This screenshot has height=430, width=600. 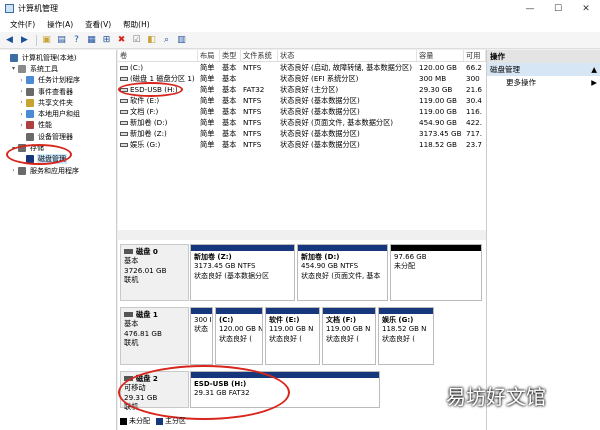 What do you see at coordinates (440, 55) in the screenshot?
I see `column-capacity: 容量` at bounding box center [440, 55].